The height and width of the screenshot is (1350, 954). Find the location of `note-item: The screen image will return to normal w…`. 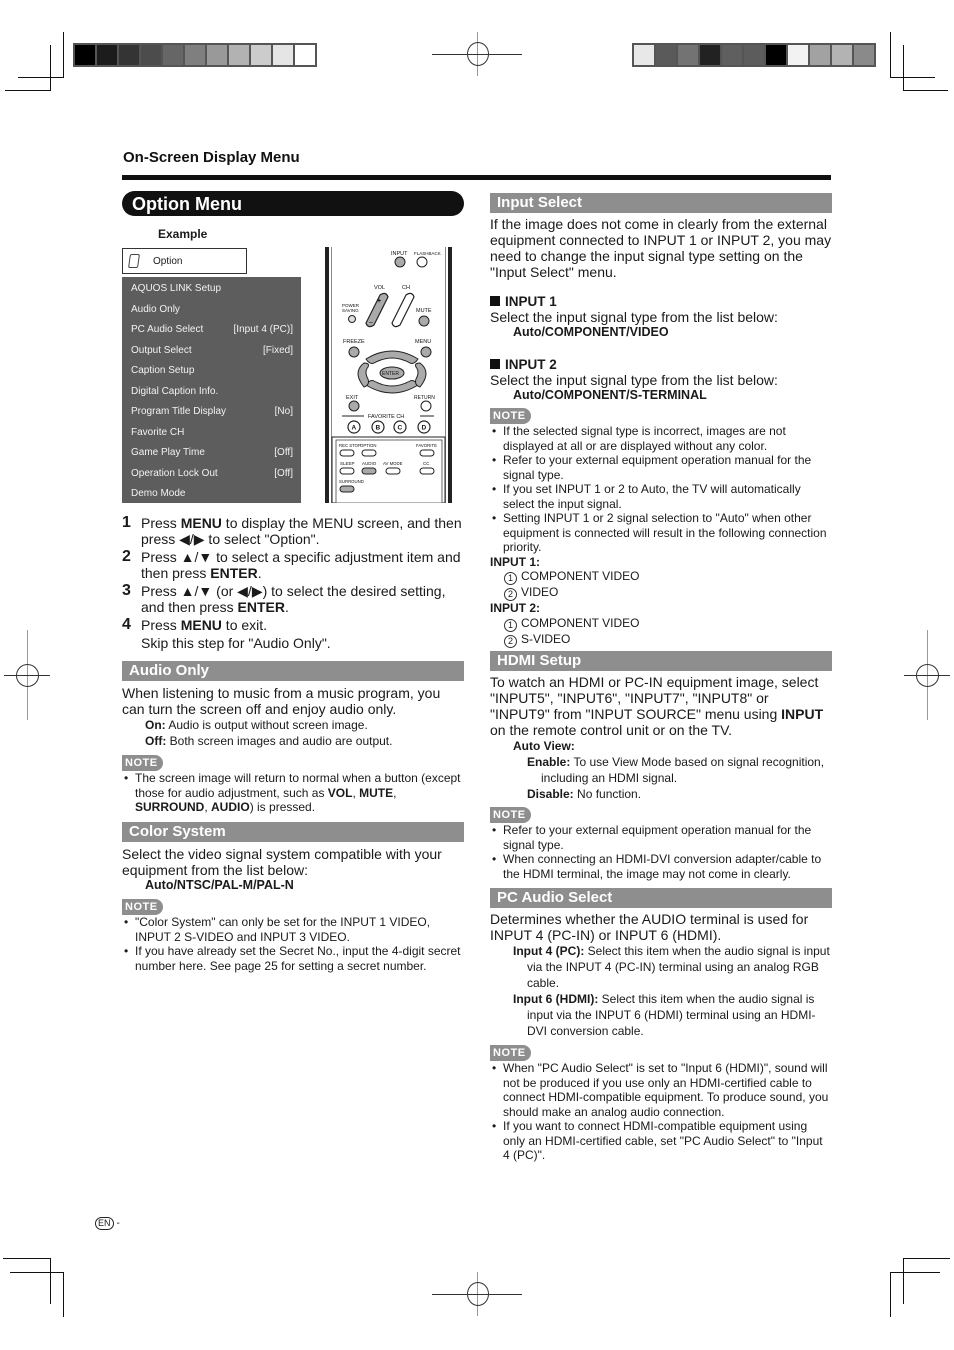

note-item: The screen image will return to normal w… is located at coordinates (293, 793).